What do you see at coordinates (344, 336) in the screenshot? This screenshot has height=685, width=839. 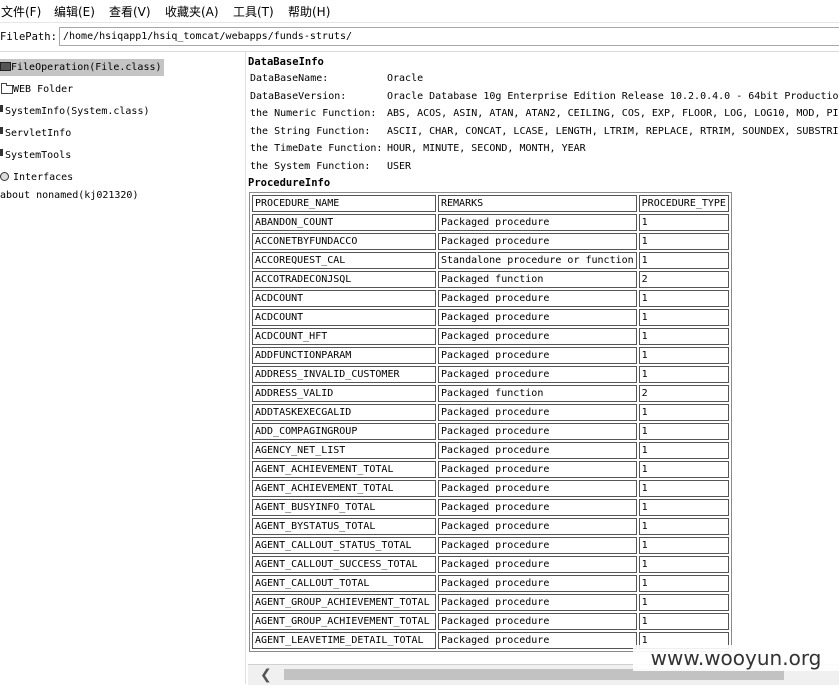 I see `procedure-name-cell: ACDCOUNT_HFT` at bounding box center [344, 336].